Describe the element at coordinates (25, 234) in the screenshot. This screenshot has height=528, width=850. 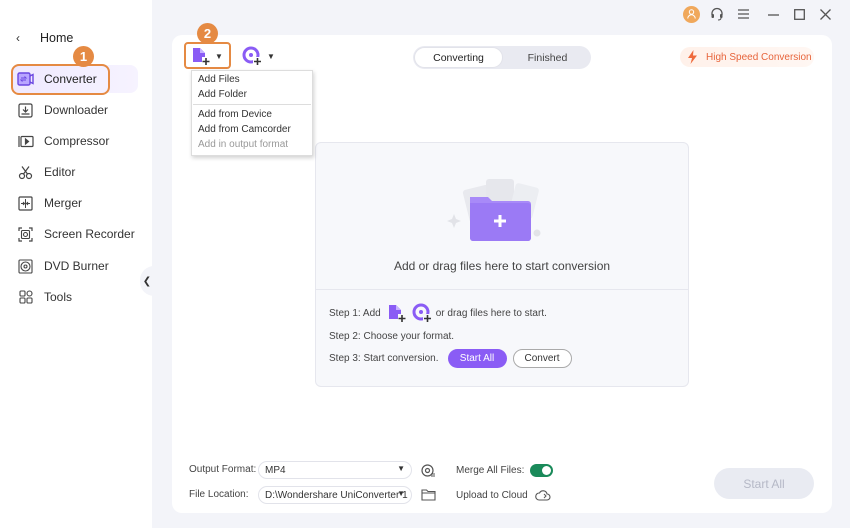
I see `screen-recorder-icon` at that location.